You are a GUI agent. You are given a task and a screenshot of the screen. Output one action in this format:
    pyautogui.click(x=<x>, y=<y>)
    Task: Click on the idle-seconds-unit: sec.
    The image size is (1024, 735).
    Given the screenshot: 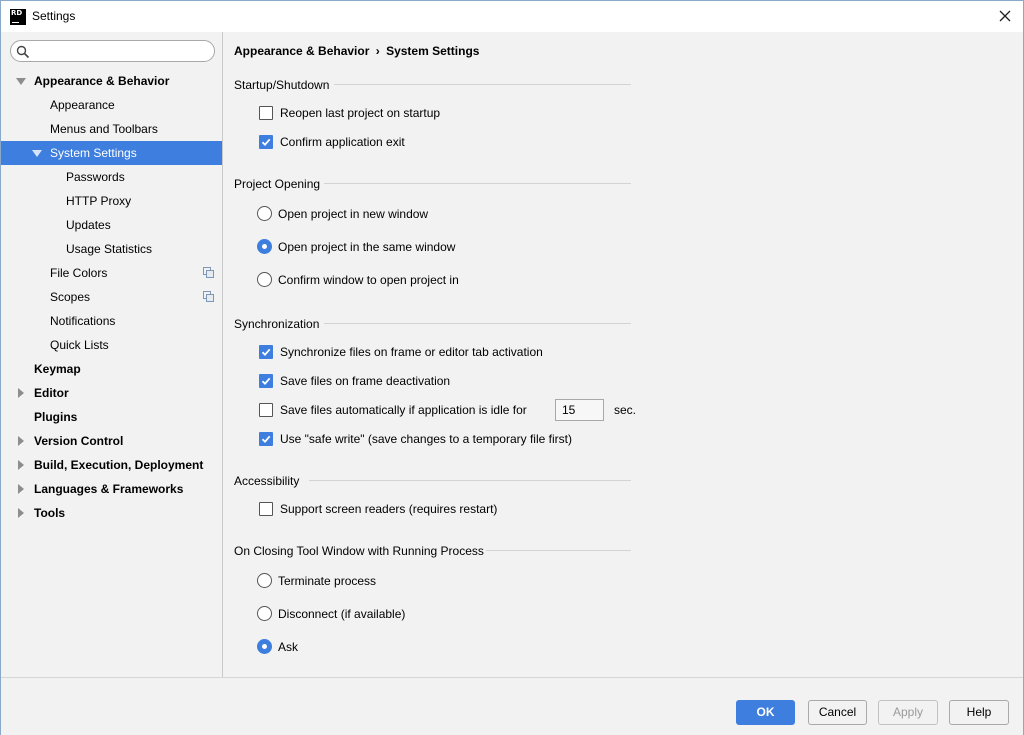 What is the action you would take?
    pyautogui.click(x=625, y=410)
    